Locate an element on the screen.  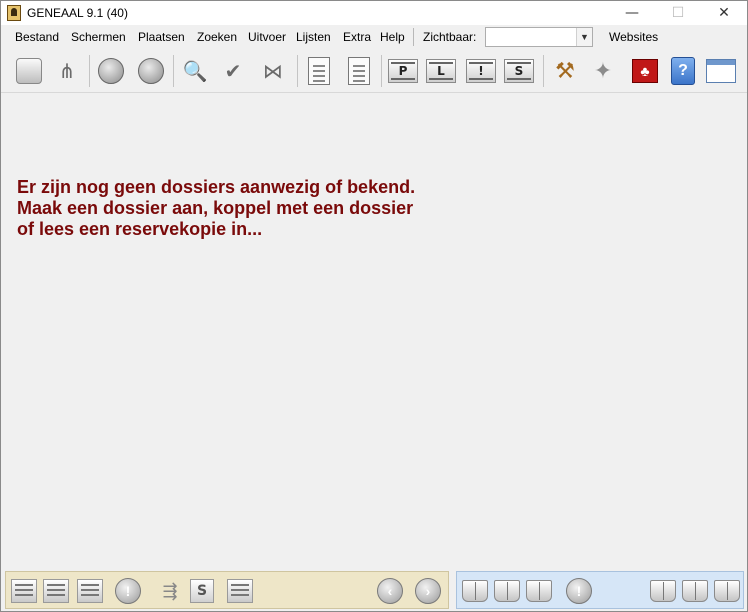
maximize-button: ☐ is located at coordinates (678, 13).